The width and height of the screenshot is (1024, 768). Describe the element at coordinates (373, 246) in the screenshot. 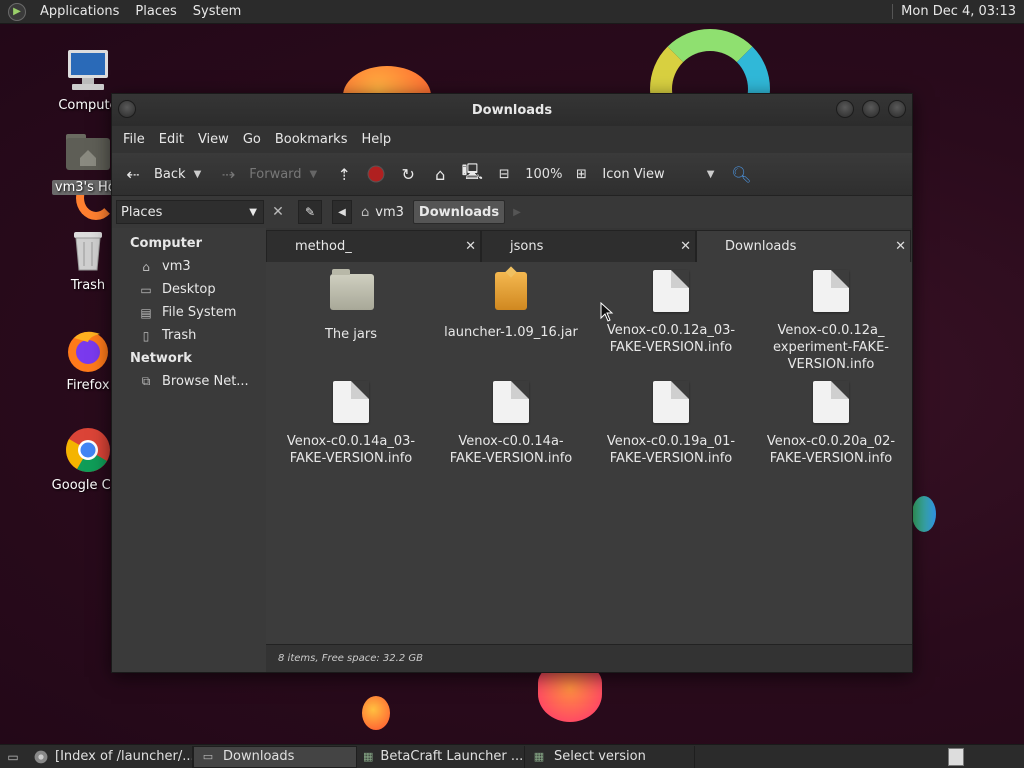

I see `tab-method: method_ ✕` at that location.